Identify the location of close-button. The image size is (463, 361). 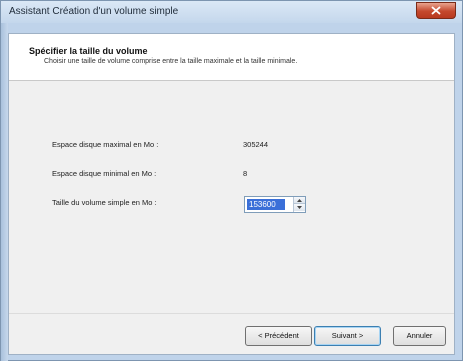
(436, 10).